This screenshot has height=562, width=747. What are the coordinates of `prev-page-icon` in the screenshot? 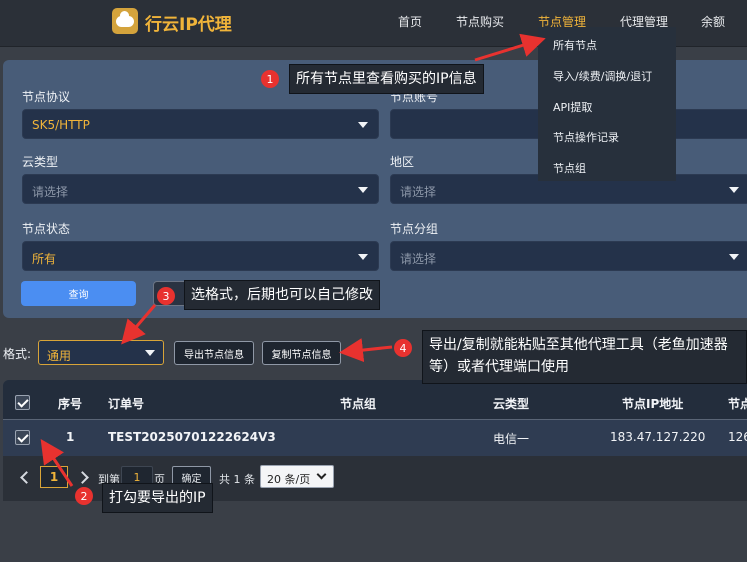 It's located at (24, 477).